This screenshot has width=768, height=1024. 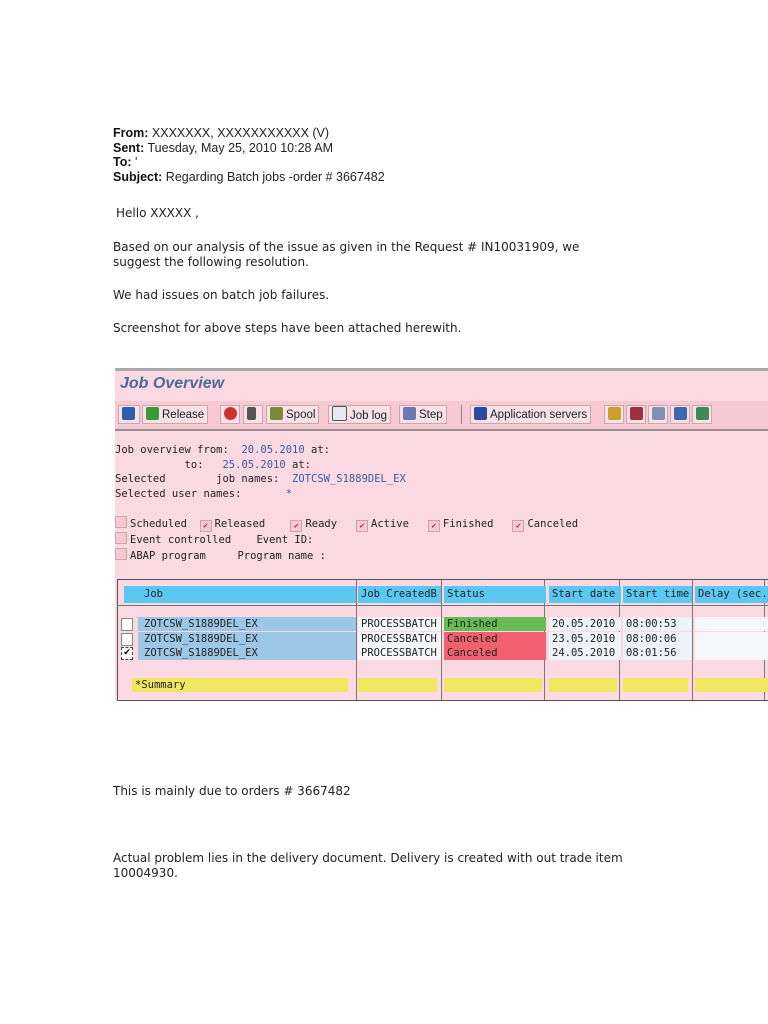 What do you see at coordinates (138, 176) in the screenshot?
I see `subject-label: Subject:` at bounding box center [138, 176].